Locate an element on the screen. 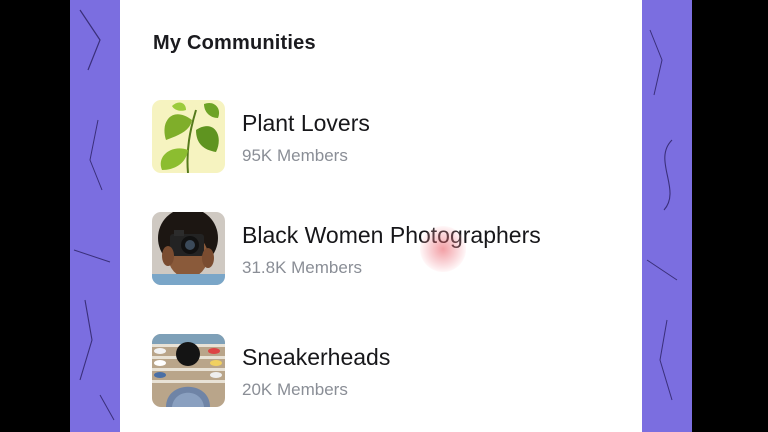 The image size is (768, 432). community-item-plant-lovers: Plant Lovers 95K Members is located at coordinates (387, 138).